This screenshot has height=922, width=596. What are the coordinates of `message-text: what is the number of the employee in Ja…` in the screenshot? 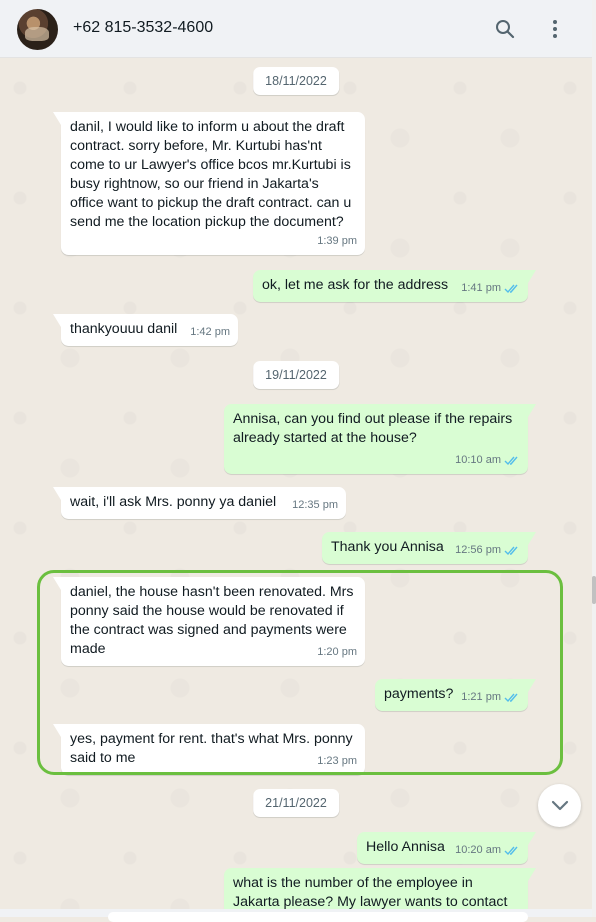 It's located at (370, 892).